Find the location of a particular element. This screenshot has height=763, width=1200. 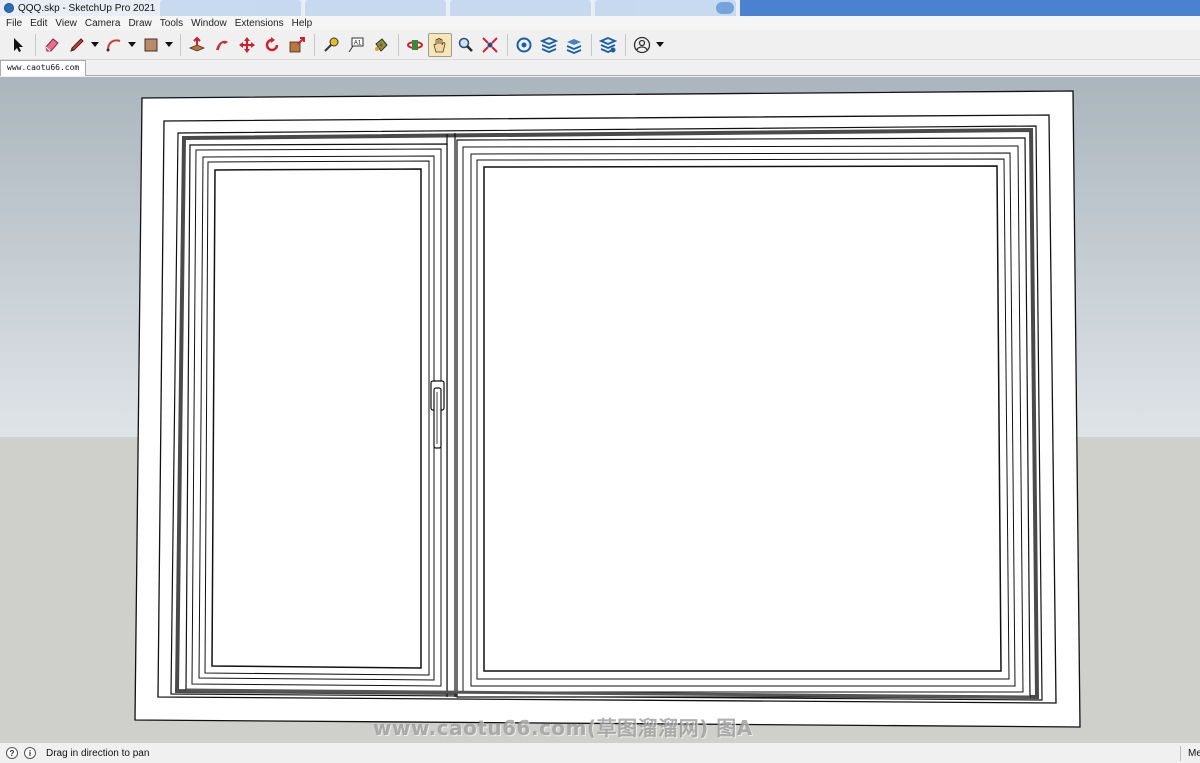

extension-warehouse-icon is located at coordinates (549, 44).